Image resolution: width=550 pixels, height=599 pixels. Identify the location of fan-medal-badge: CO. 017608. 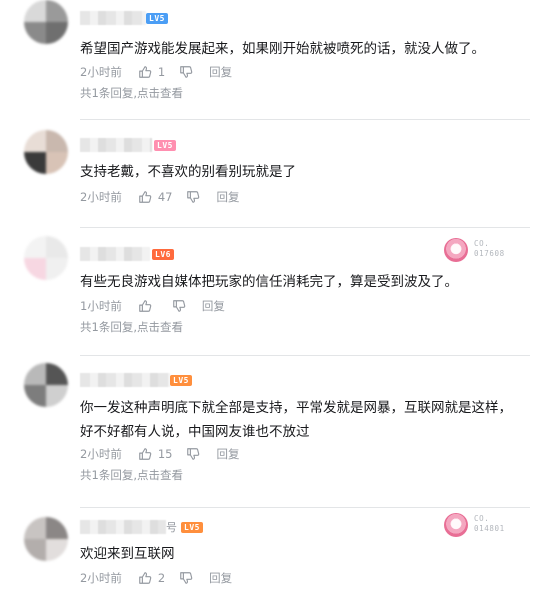
(485, 251).